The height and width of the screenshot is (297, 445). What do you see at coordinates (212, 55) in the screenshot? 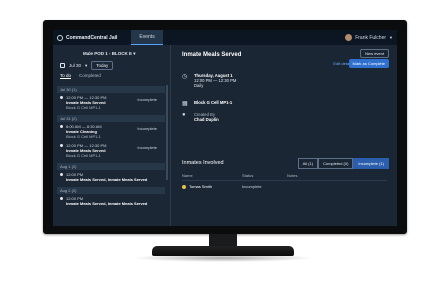
I see `event-title: Inmate Meals Served` at bounding box center [212, 55].